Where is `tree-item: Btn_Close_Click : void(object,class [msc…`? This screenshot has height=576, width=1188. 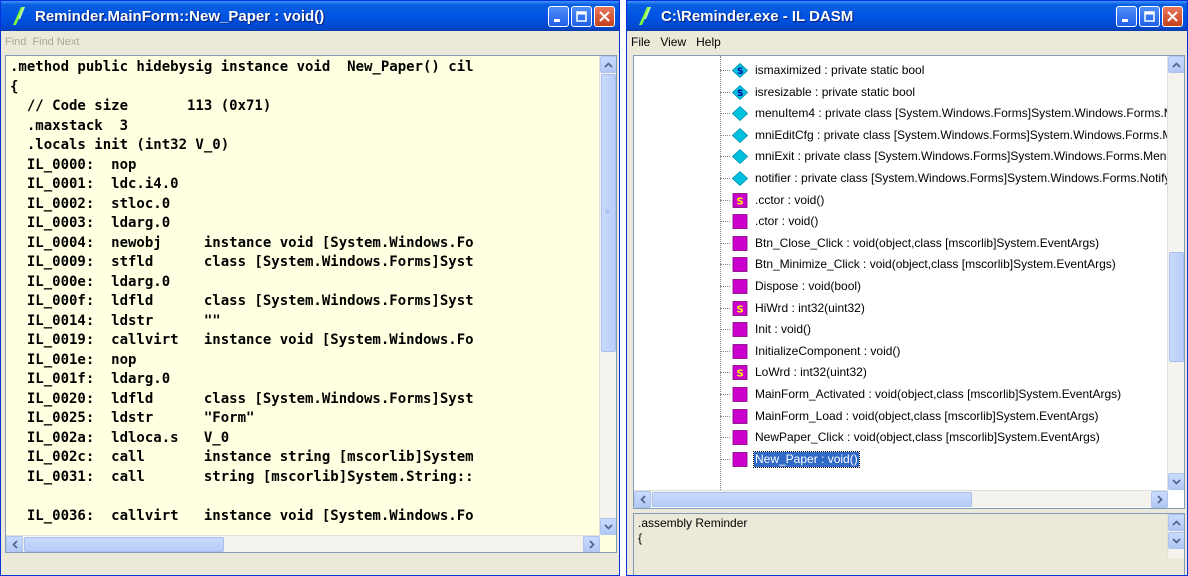 tree-item: Btn_Close_Click : void(object,class [msc… is located at coordinates (901, 243).